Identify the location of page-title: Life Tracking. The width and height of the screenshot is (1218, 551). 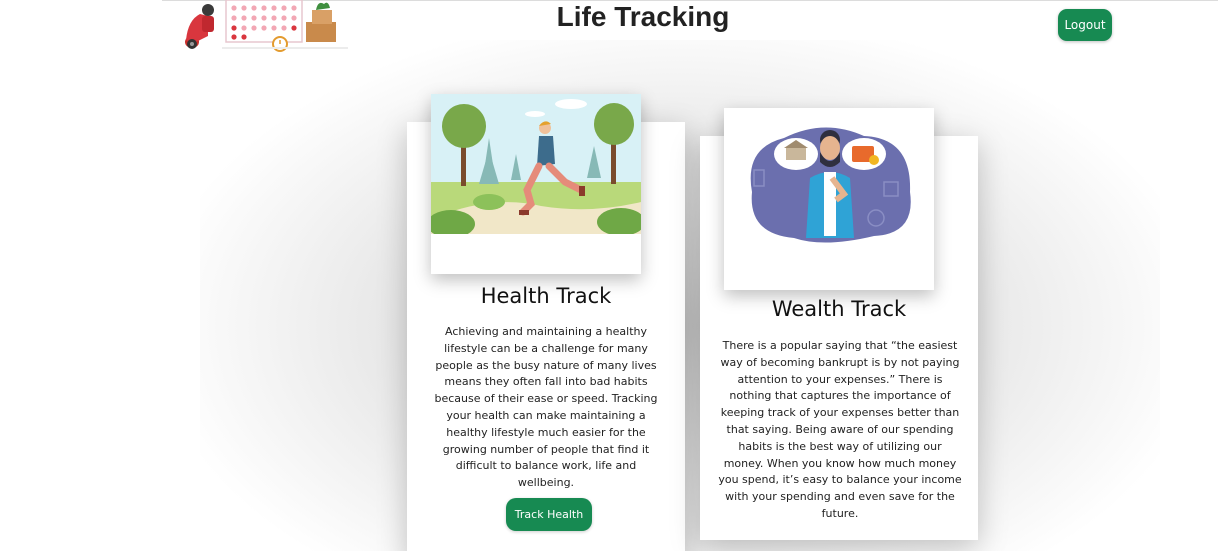
(643, 16).